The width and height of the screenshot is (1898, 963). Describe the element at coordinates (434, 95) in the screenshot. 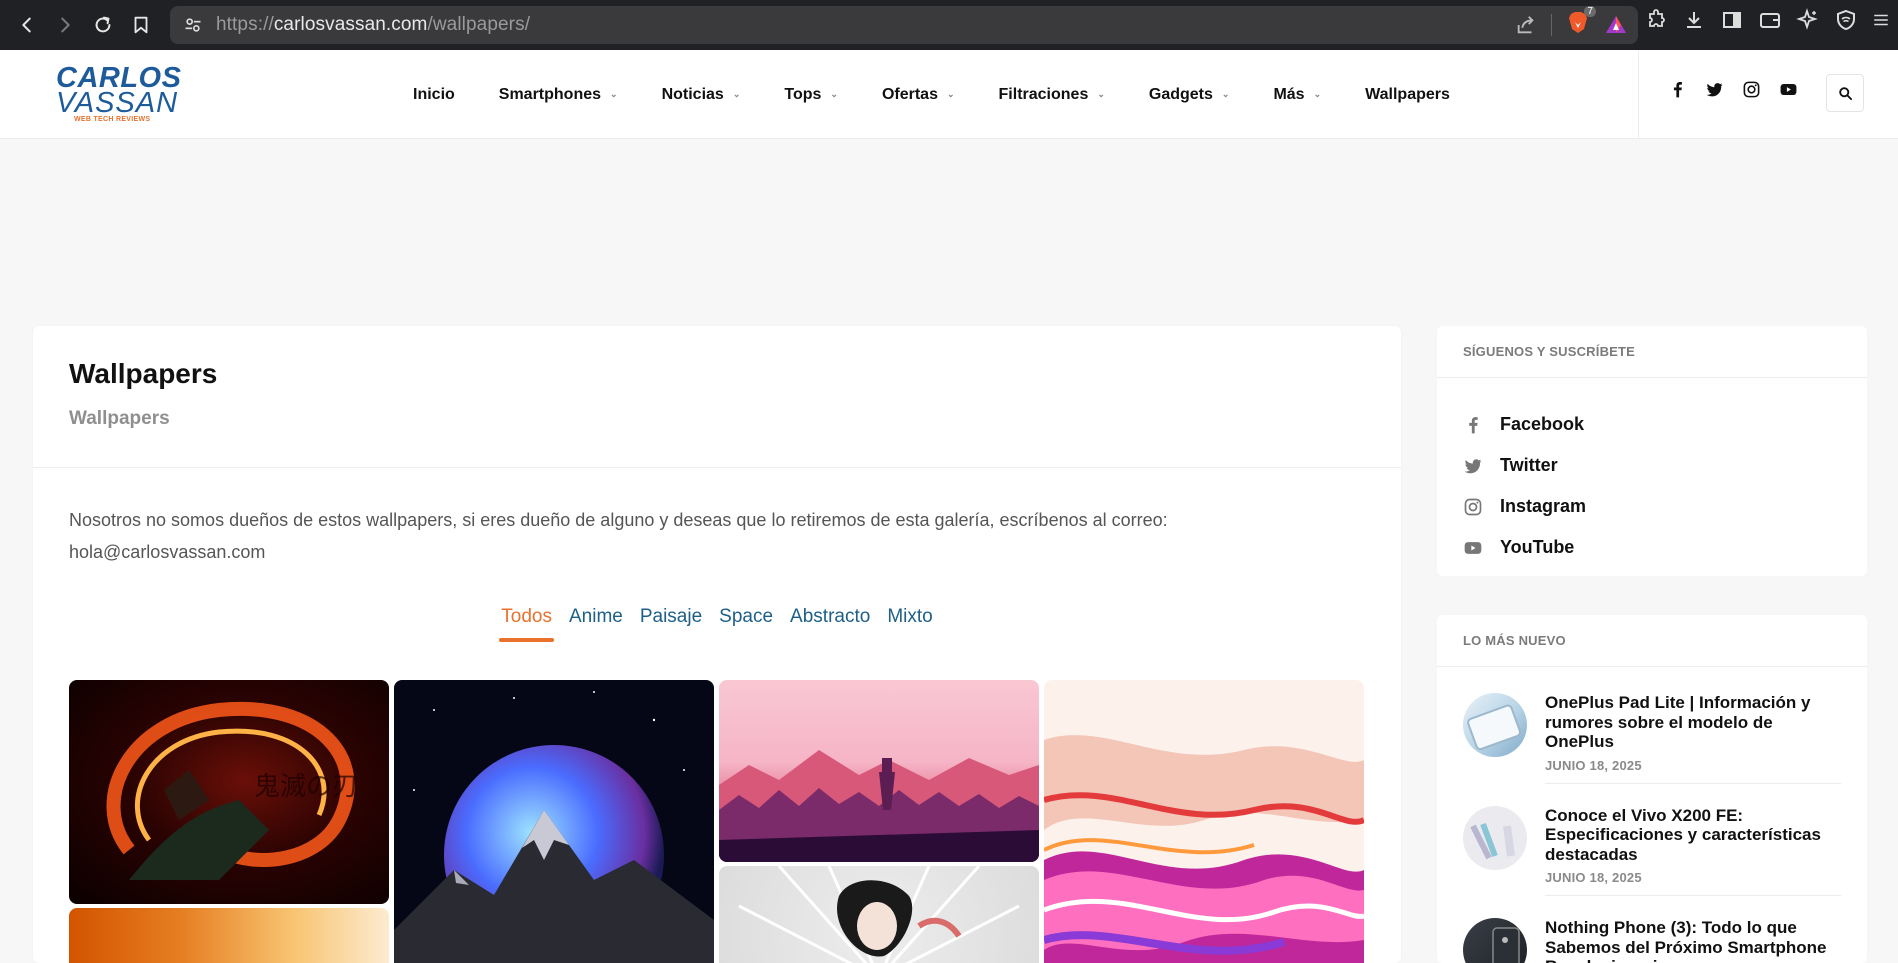

I see `nav-item-inicio: Inicio` at that location.